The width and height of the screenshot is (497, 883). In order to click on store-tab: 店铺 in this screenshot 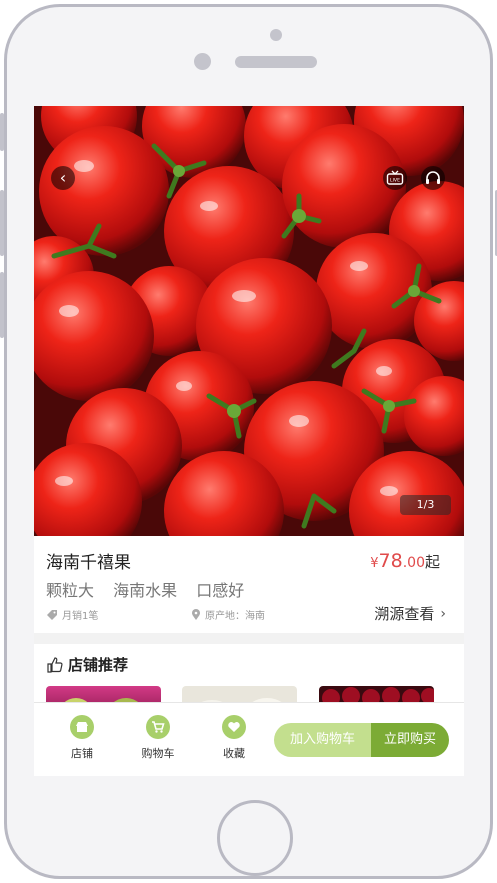, I will do `click(82, 738)`.